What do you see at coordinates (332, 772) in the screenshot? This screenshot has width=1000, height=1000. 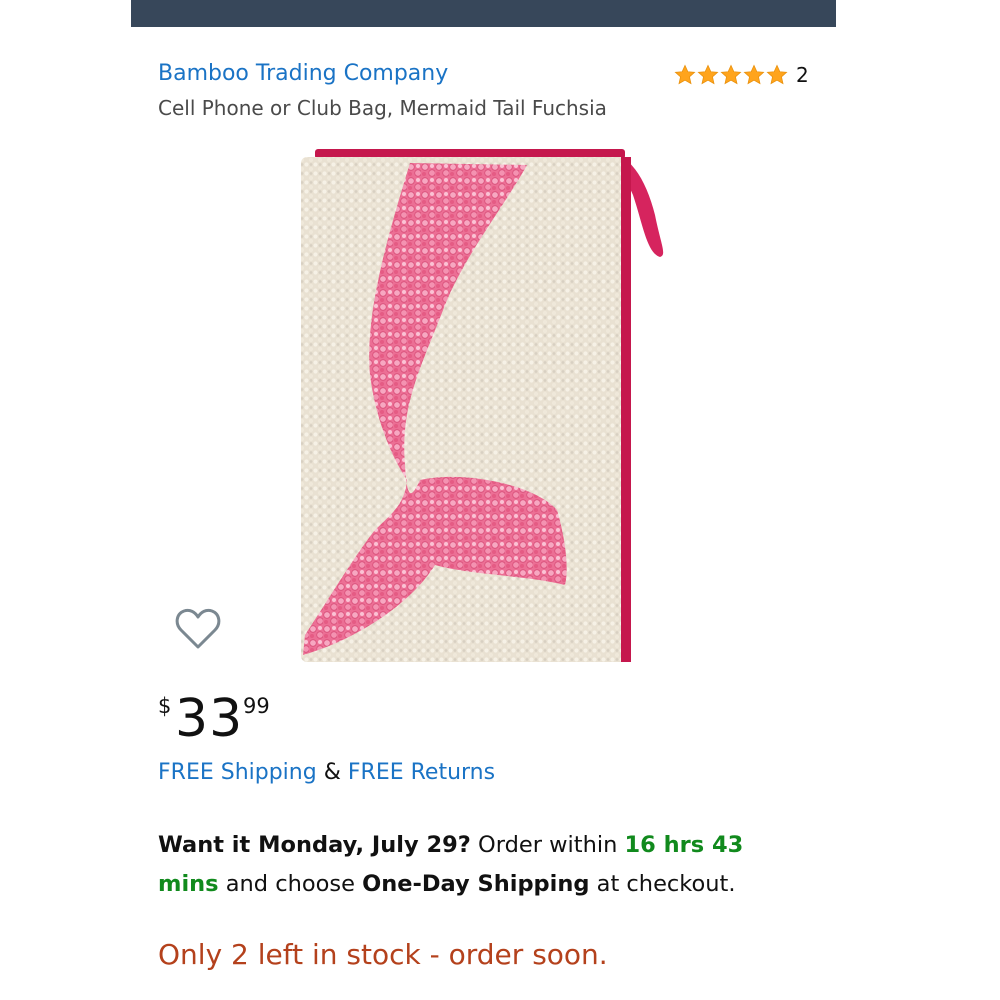 I see `shipping-ampersand: &` at bounding box center [332, 772].